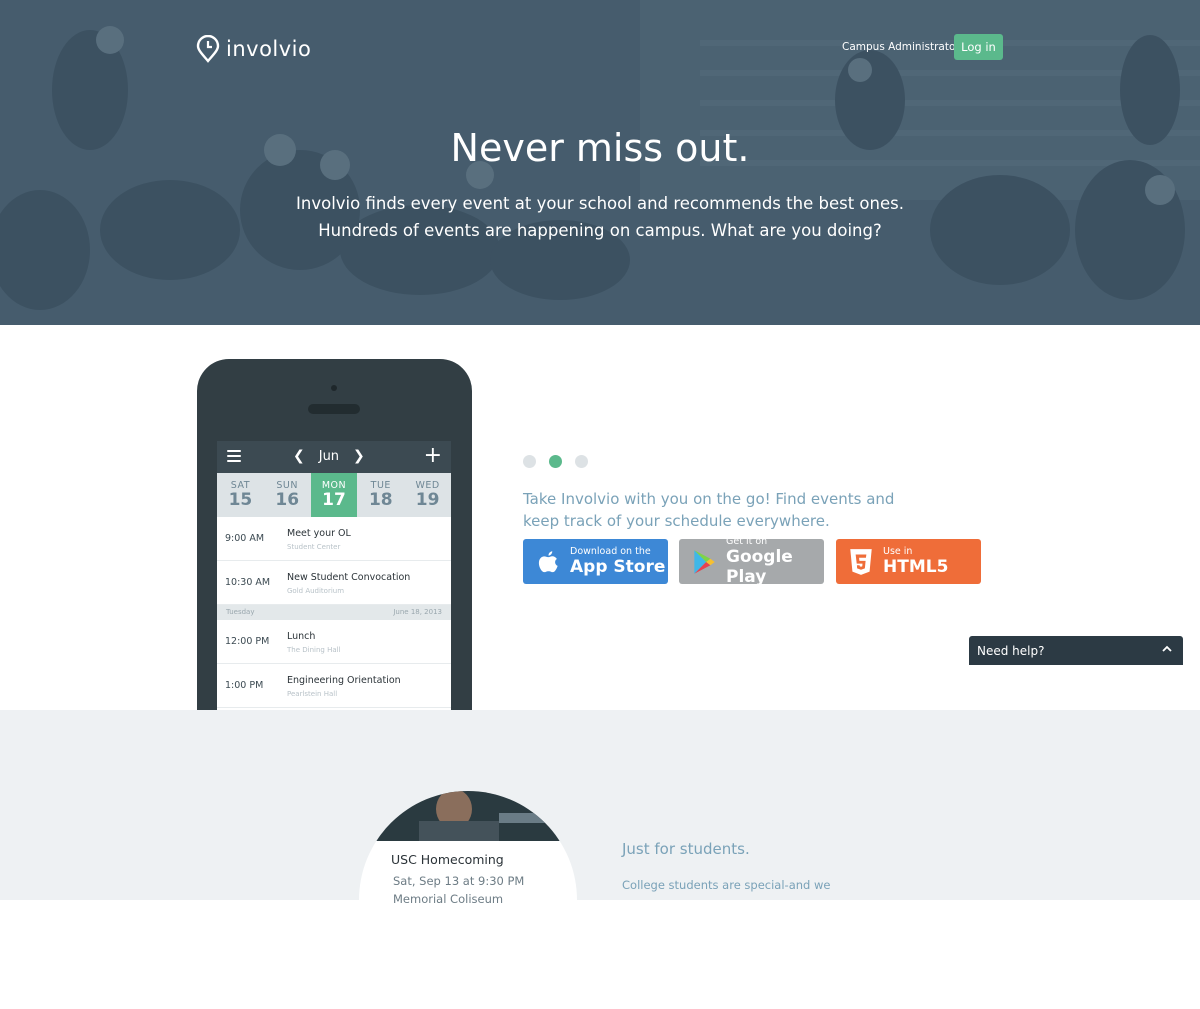 The height and width of the screenshot is (1009, 1200). Describe the element at coordinates (686, 849) in the screenshot. I see `feature-heading: Just for students.` at that location.